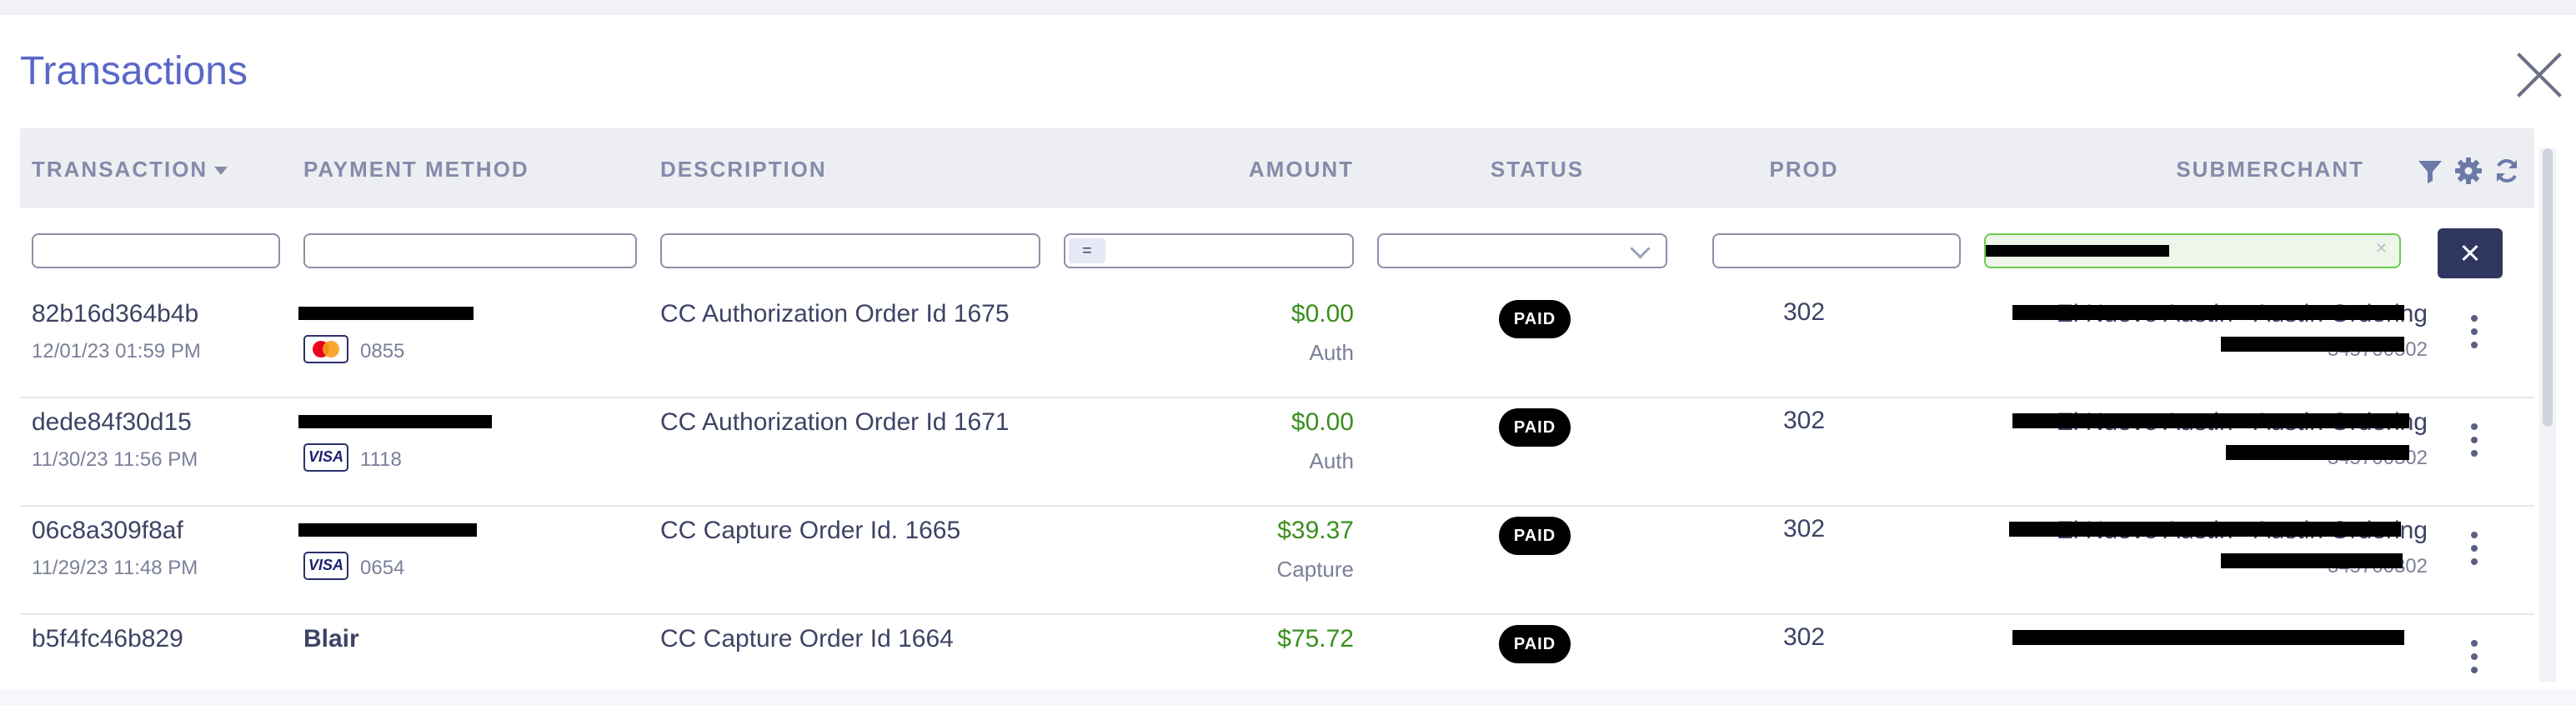 The width and height of the screenshot is (2576, 705). I want to click on transaction-id: 82b16d364b4b, so click(115, 314).